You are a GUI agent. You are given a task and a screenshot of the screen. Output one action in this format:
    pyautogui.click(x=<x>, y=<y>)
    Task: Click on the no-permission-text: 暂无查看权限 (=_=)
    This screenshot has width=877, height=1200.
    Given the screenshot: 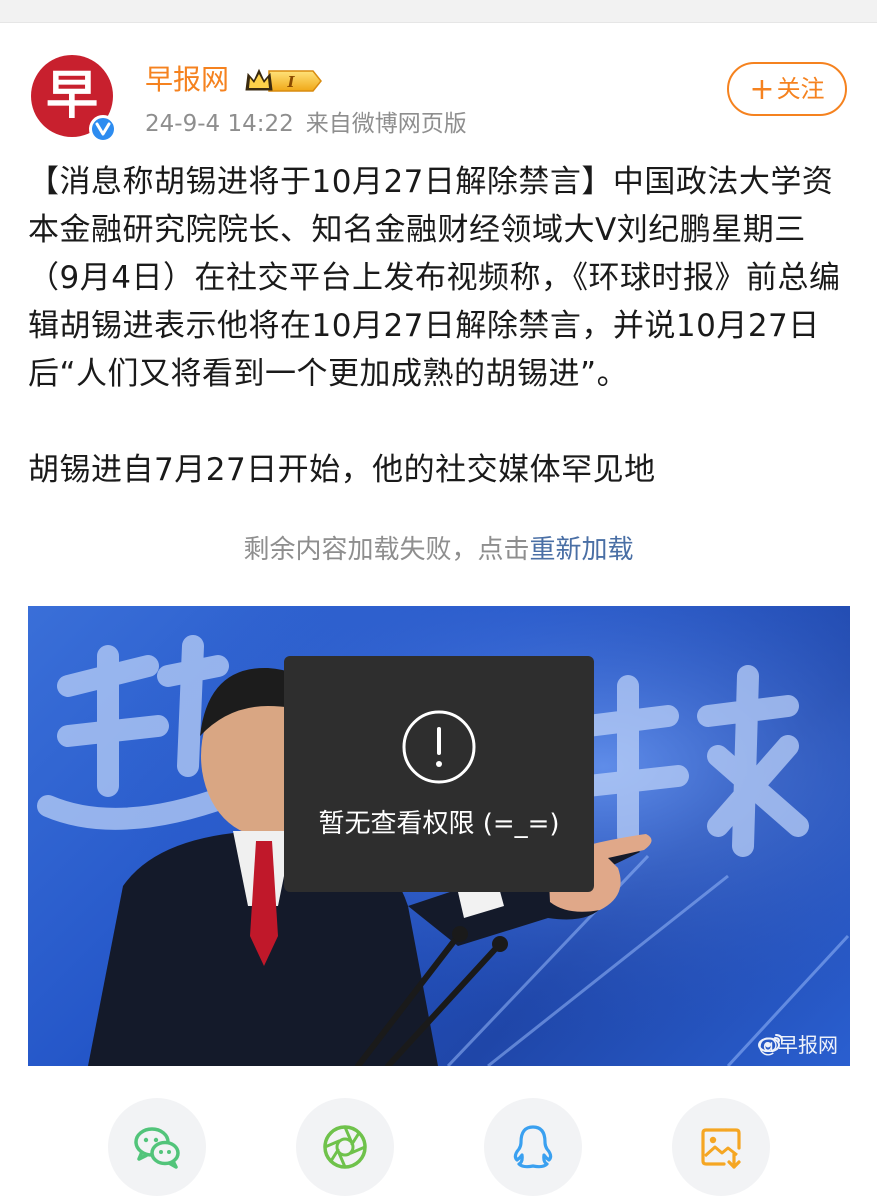 What is the action you would take?
    pyautogui.click(x=439, y=824)
    